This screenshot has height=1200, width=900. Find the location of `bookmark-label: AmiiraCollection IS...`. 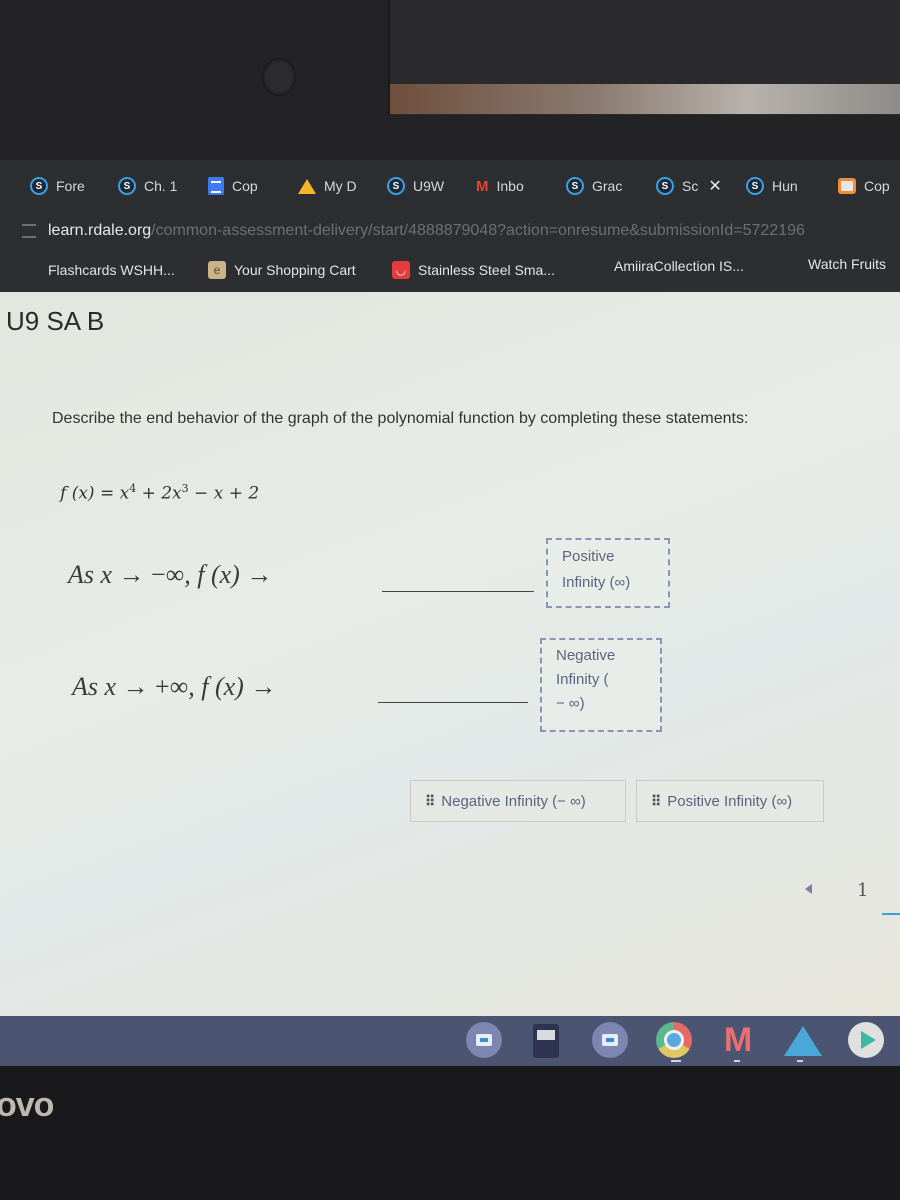

bookmark-label: AmiiraCollection IS... is located at coordinates (679, 266).